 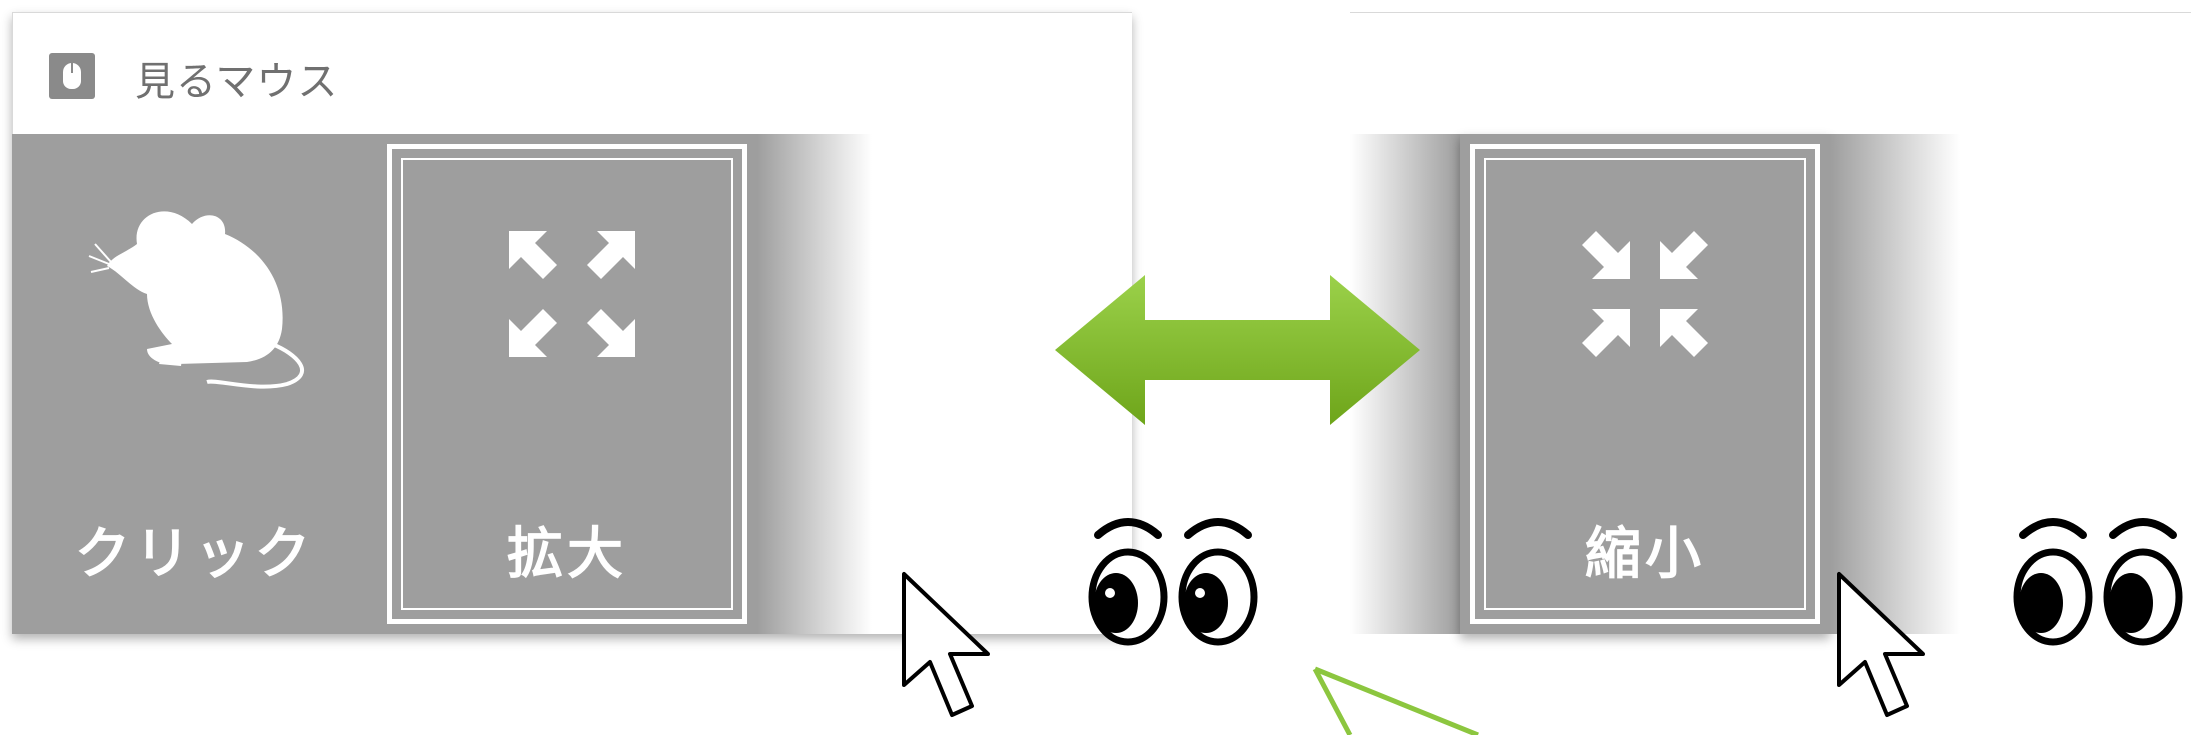 I want to click on tile-expand: 拡大, so click(x=567, y=384).